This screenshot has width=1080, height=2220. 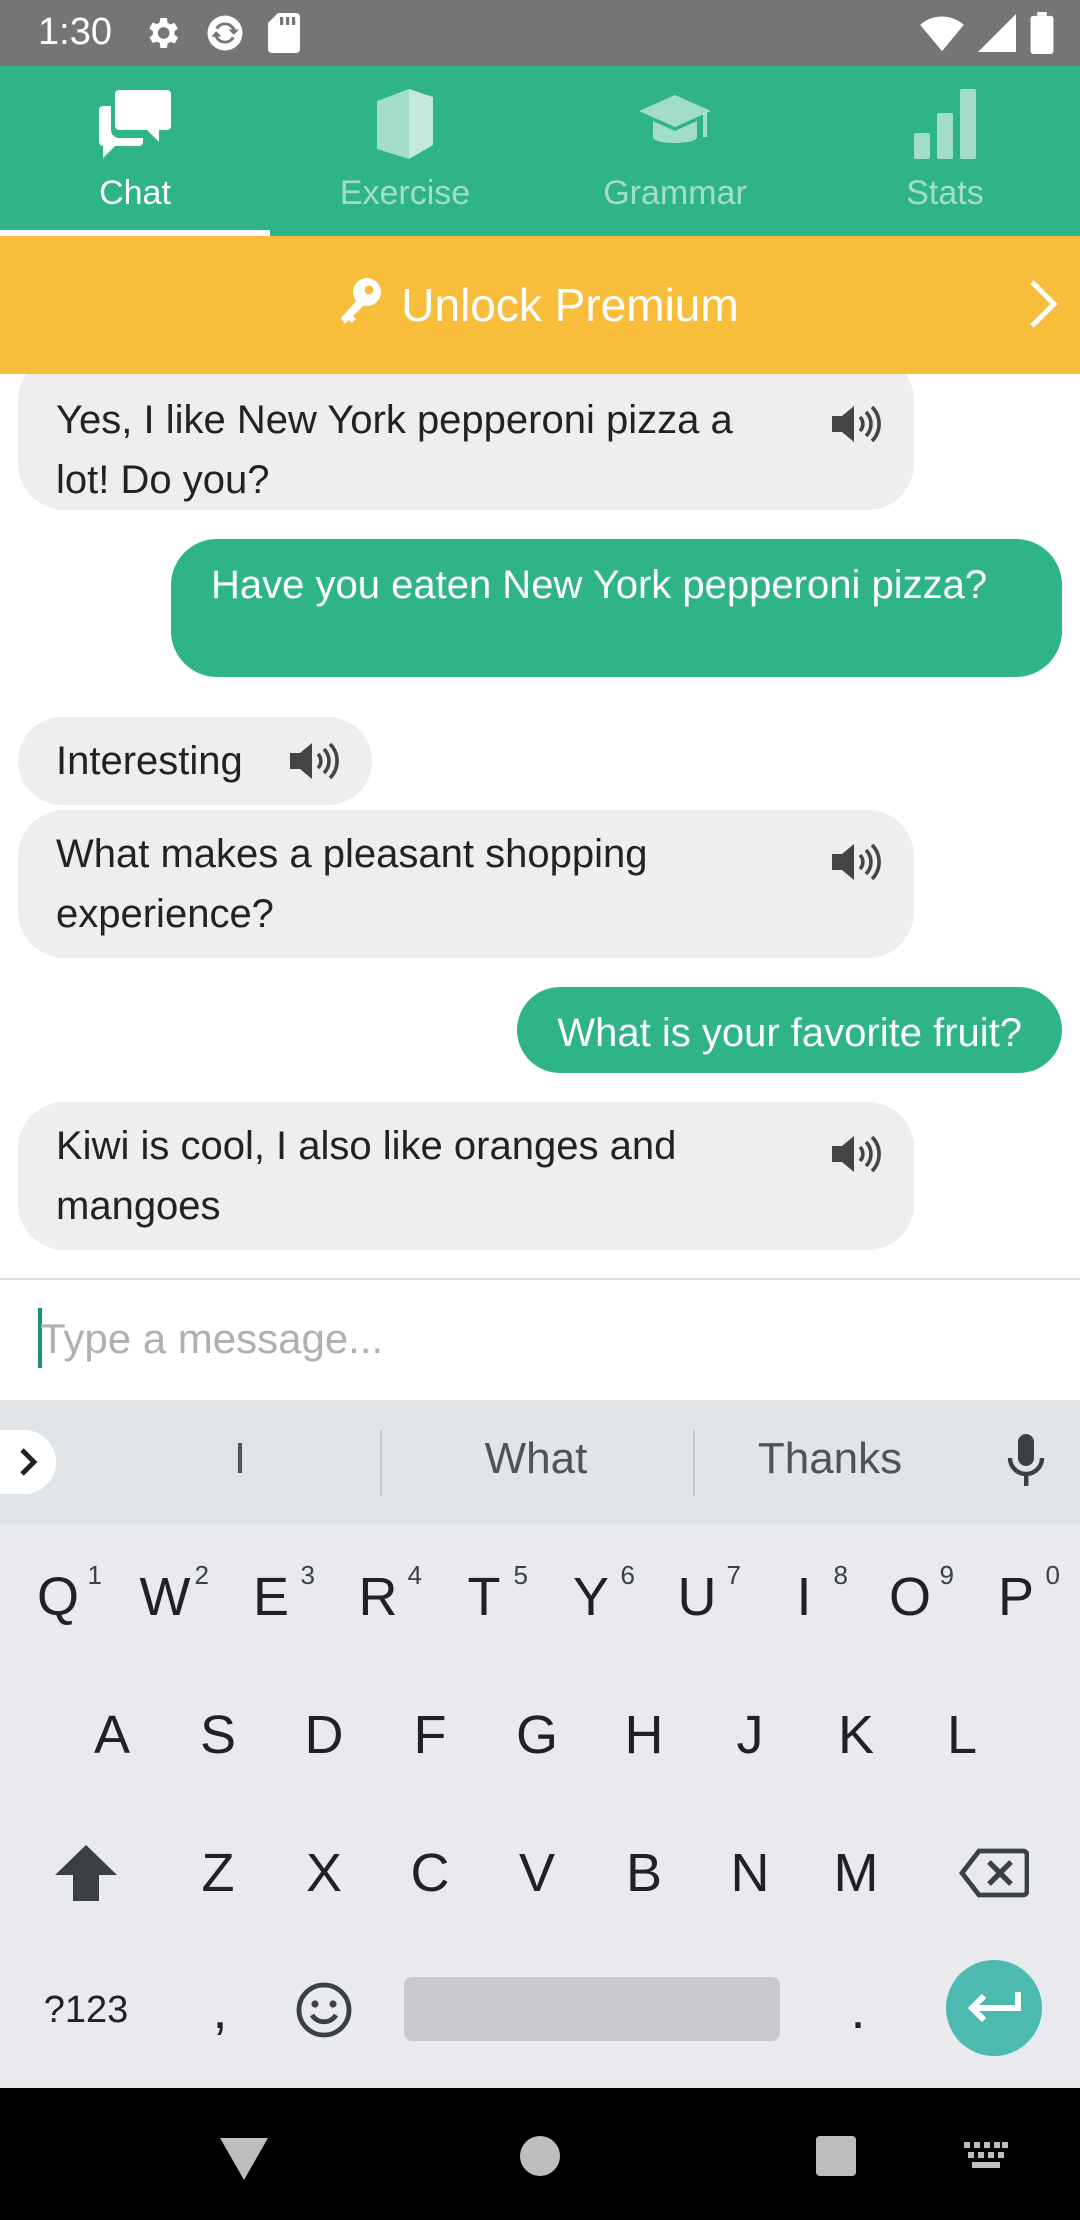 I want to click on key-u: U7, so click(x=697, y=1597).